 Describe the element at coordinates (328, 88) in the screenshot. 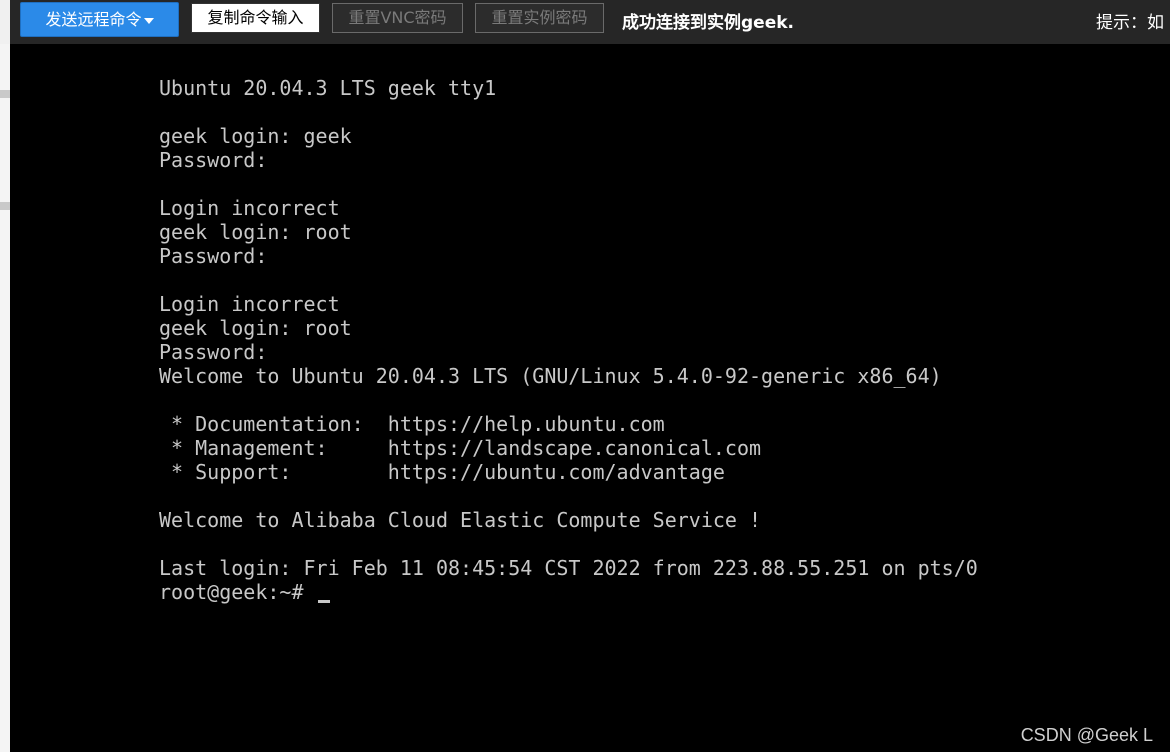

I see `terminal-line: Ubuntu 20.04.3 LTS geek tty1` at that location.